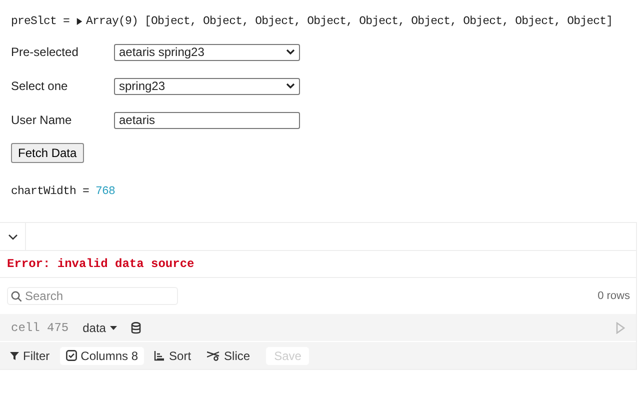 This screenshot has height=400, width=640. What do you see at coordinates (80, 21) in the screenshot?
I see `expand-triangle-icon` at bounding box center [80, 21].